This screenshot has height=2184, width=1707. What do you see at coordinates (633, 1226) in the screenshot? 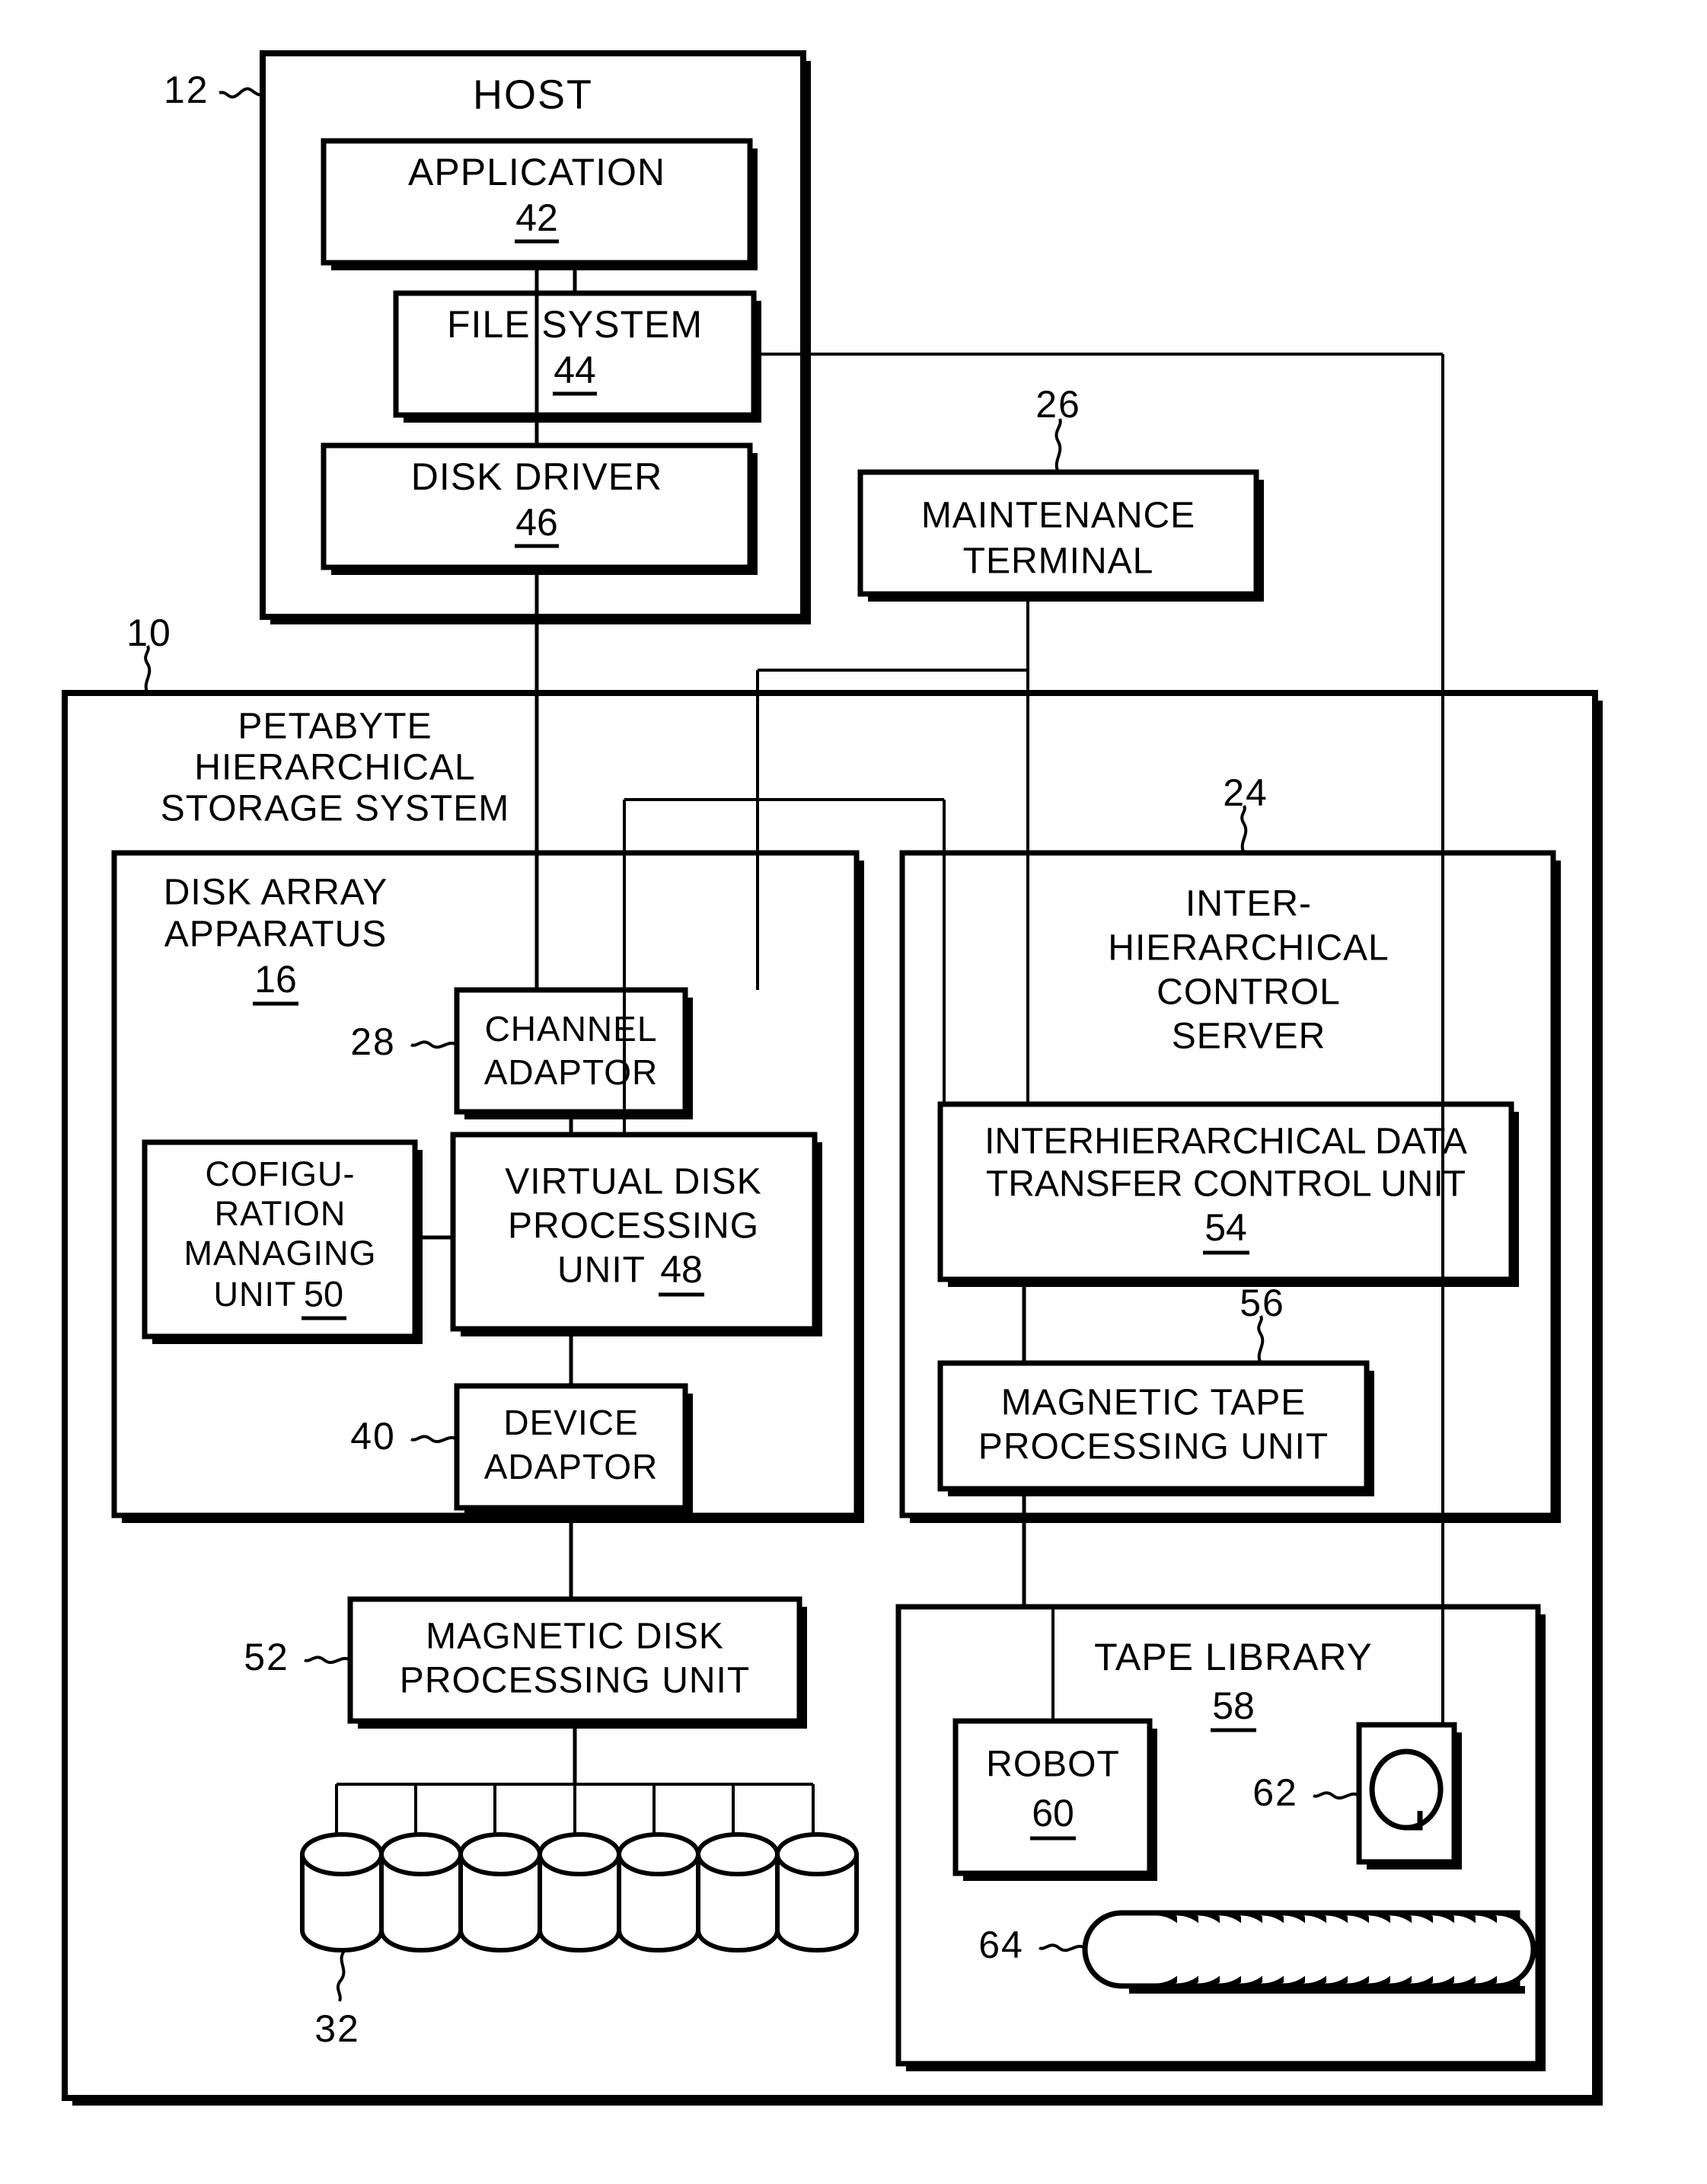
I see `virtual-disk-line2: PROCESSING` at bounding box center [633, 1226].